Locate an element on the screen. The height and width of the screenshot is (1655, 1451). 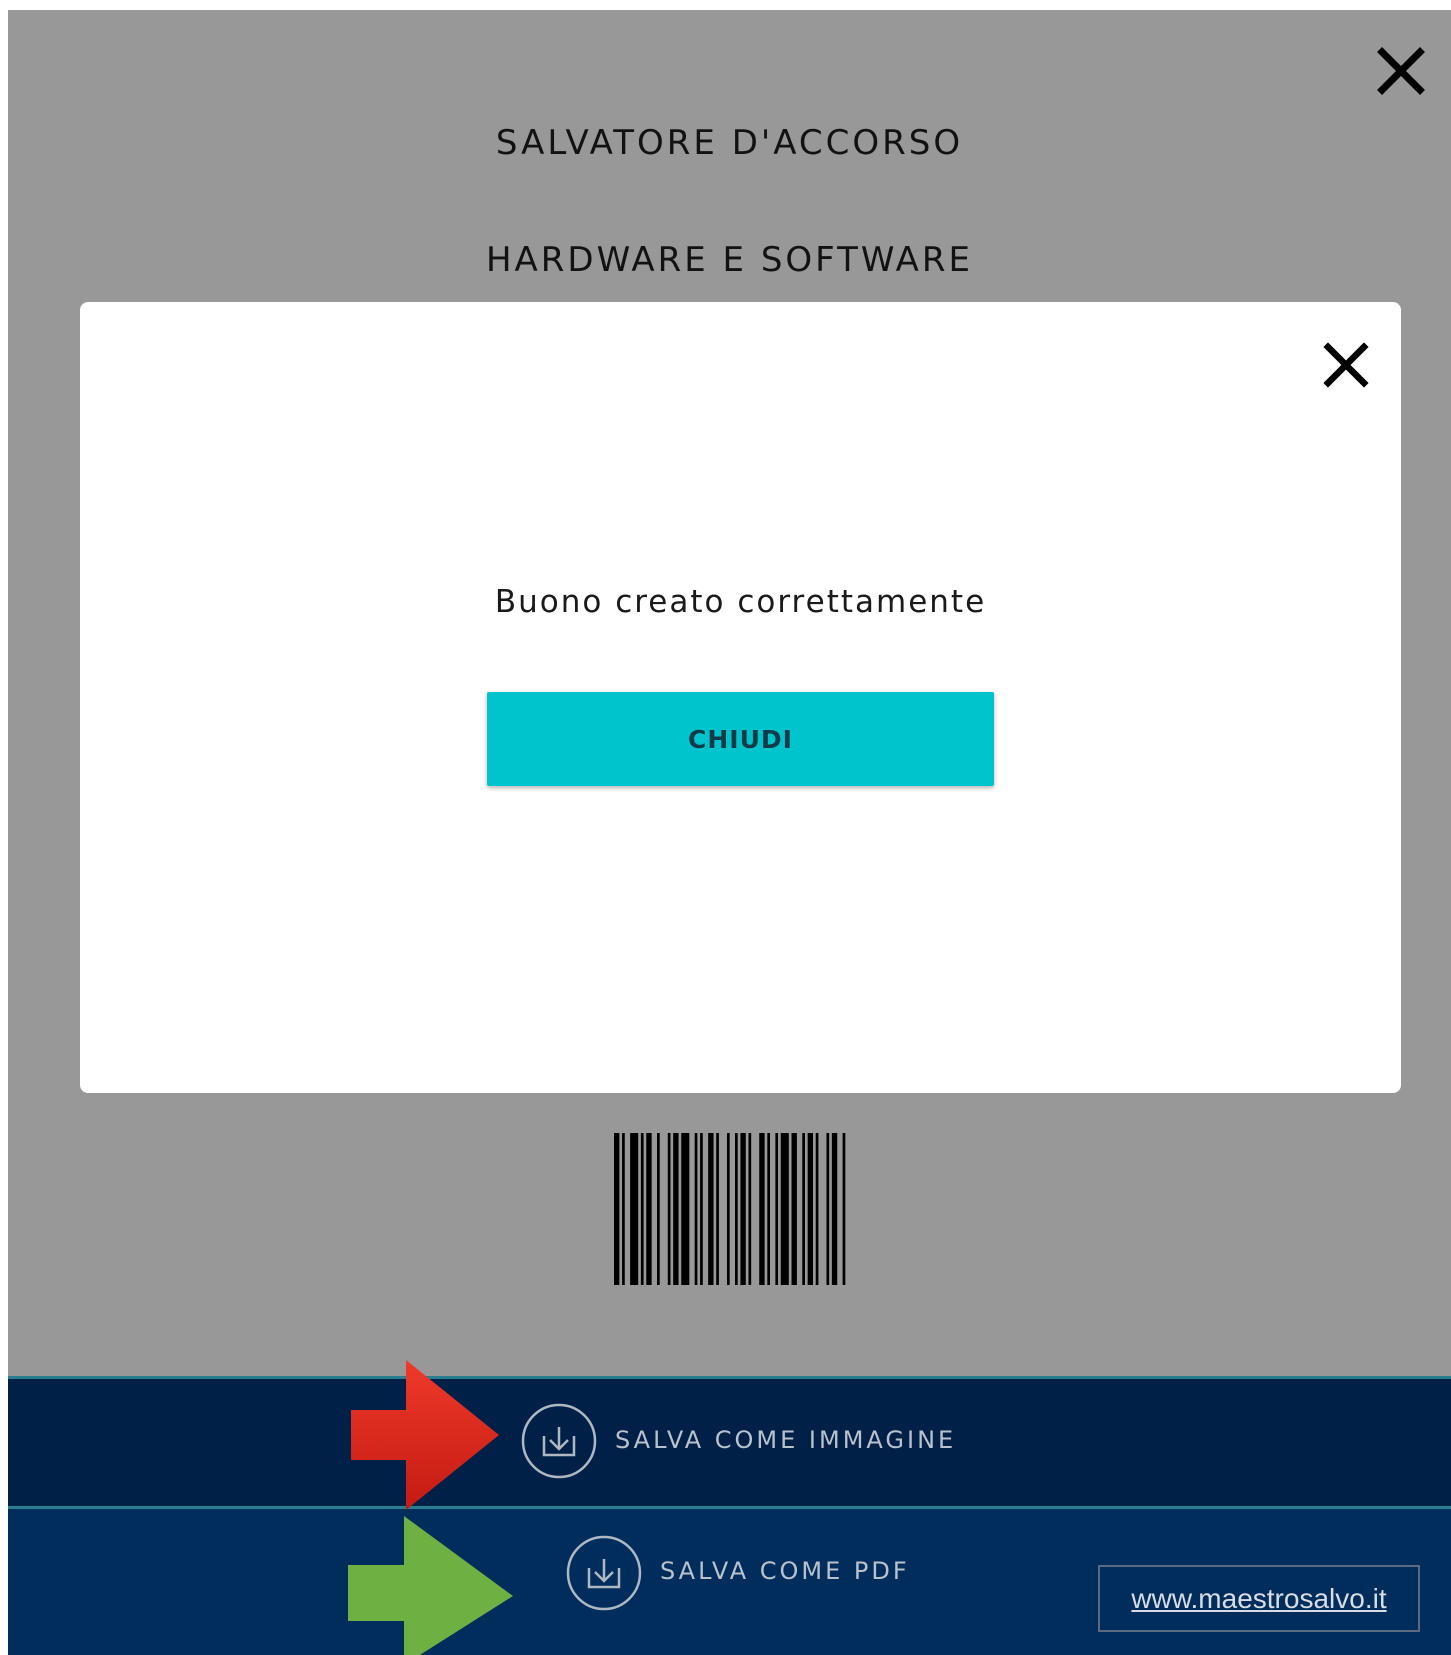
save-as-image-button: SALVA COME IMMAGINE is located at coordinates (729, 1441).